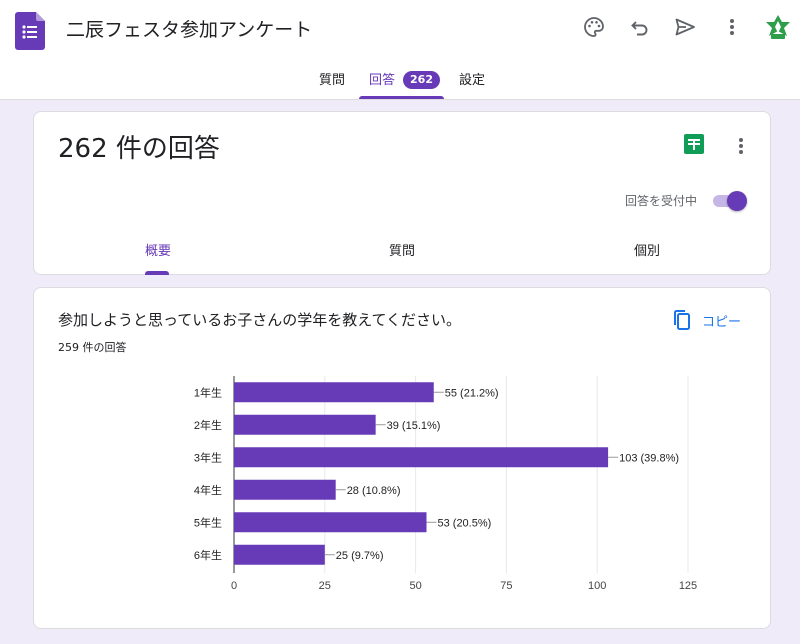 This screenshot has height=644, width=800. I want to click on y-category-label: 6年生, so click(208, 555).